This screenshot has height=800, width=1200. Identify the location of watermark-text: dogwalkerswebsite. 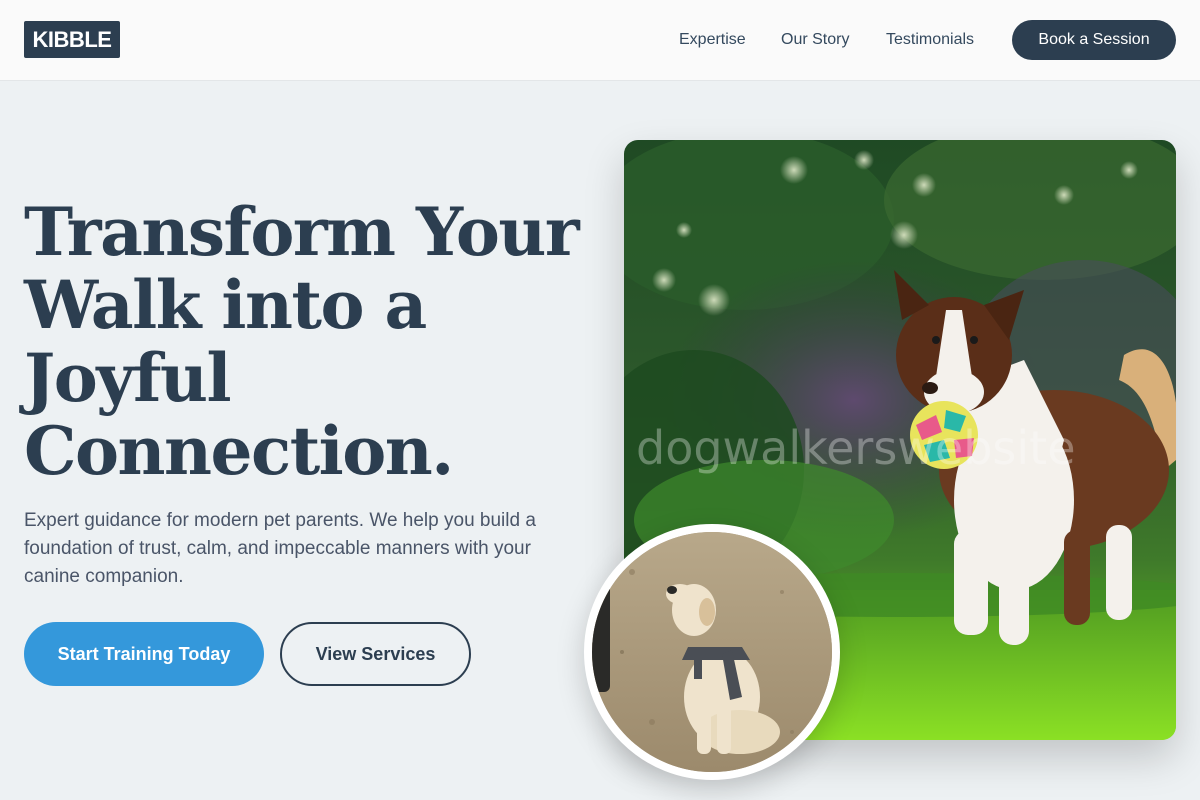
(856, 448).